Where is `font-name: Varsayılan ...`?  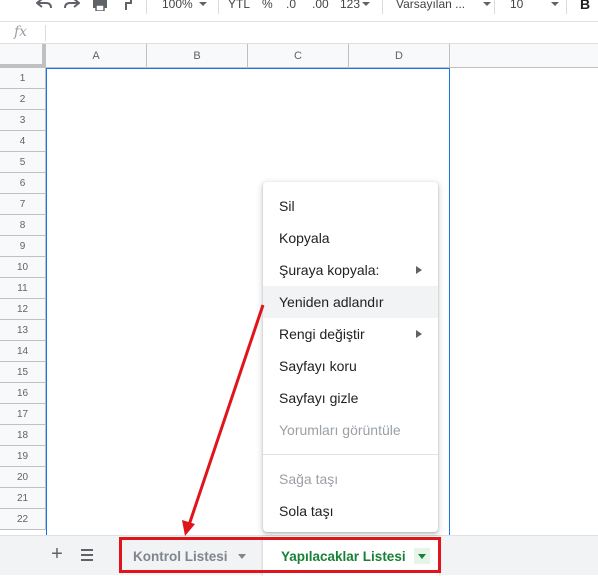 font-name: Varsayılan ... is located at coordinates (431, 5).